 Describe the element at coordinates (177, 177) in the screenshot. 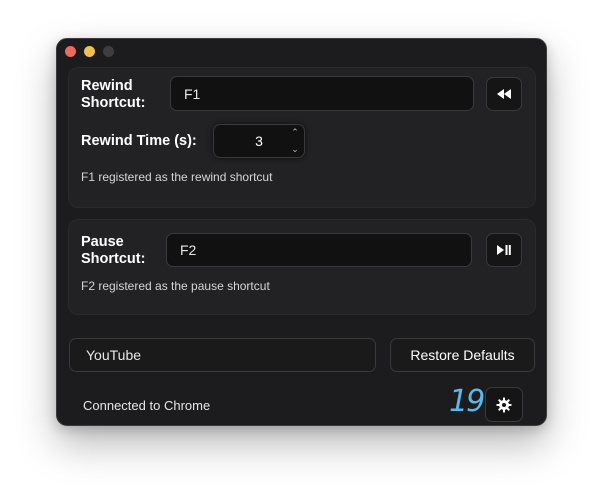

I see `rewind-status-text: F1 registered as the rewind shortcut` at that location.